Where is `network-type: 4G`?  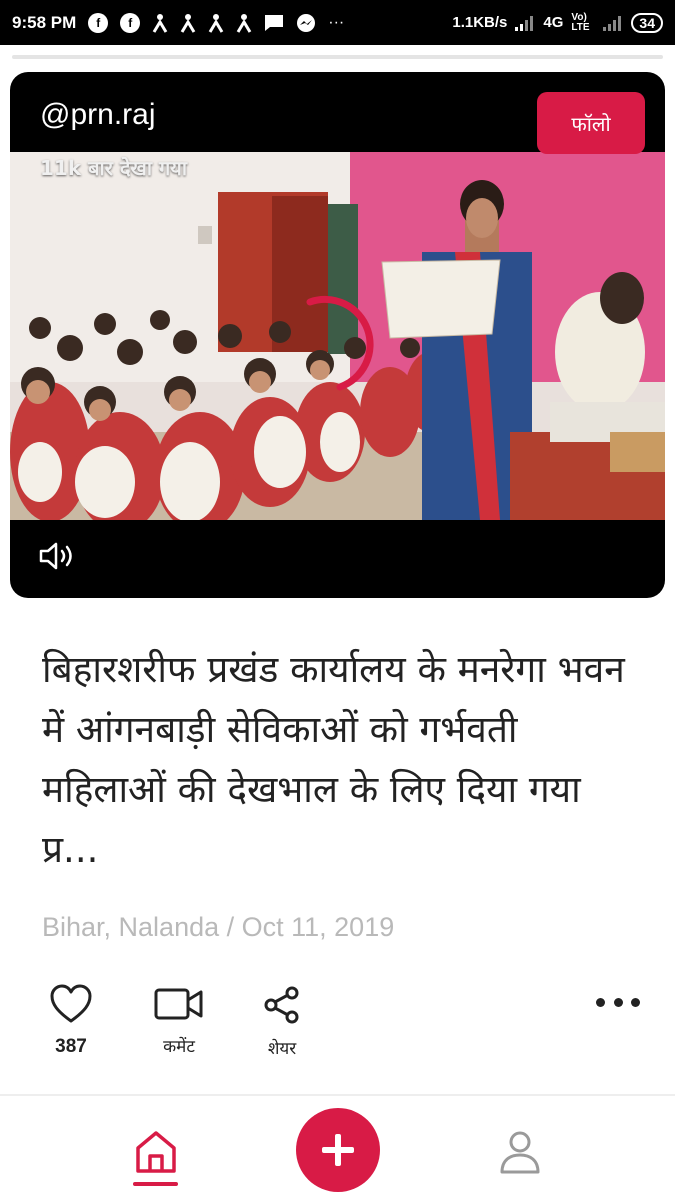 network-type: 4G is located at coordinates (553, 22).